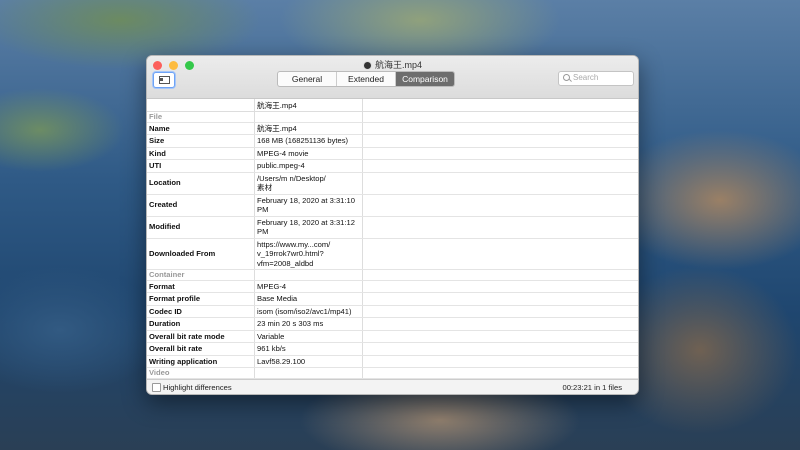  I want to click on property-label: Format profile, so click(201, 299).